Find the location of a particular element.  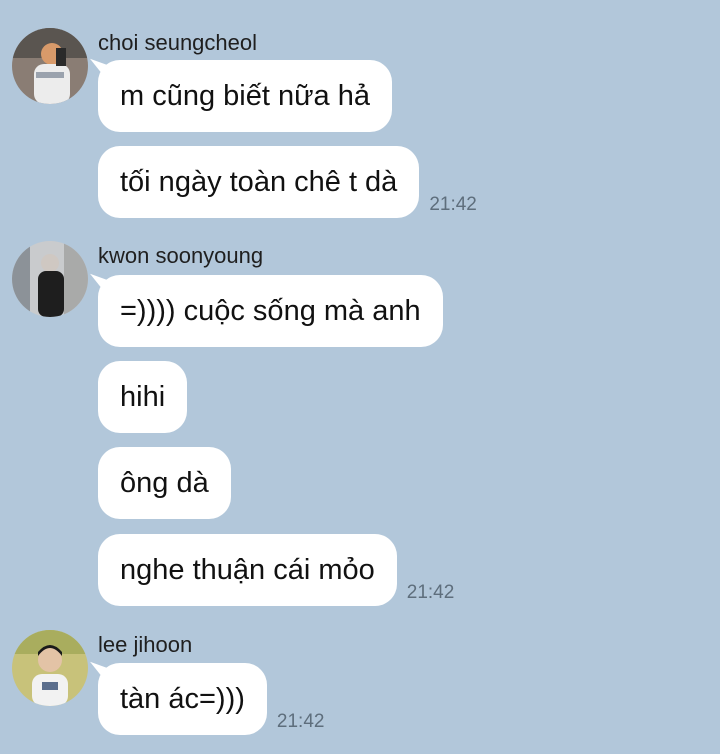

message-bubble: =)))) cuộc sống mà anh is located at coordinates (270, 311).